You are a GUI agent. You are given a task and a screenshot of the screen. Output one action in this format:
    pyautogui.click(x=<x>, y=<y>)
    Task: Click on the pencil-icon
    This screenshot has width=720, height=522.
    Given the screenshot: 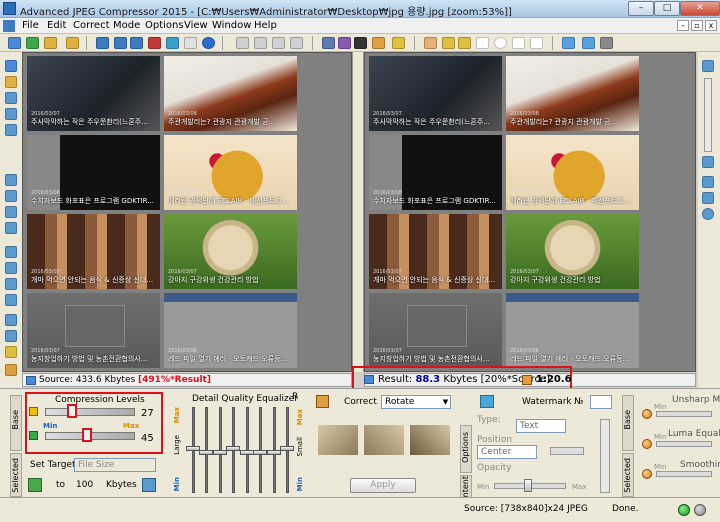 What is the action you would take?
    pyautogui.click(x=398, y=43)
    